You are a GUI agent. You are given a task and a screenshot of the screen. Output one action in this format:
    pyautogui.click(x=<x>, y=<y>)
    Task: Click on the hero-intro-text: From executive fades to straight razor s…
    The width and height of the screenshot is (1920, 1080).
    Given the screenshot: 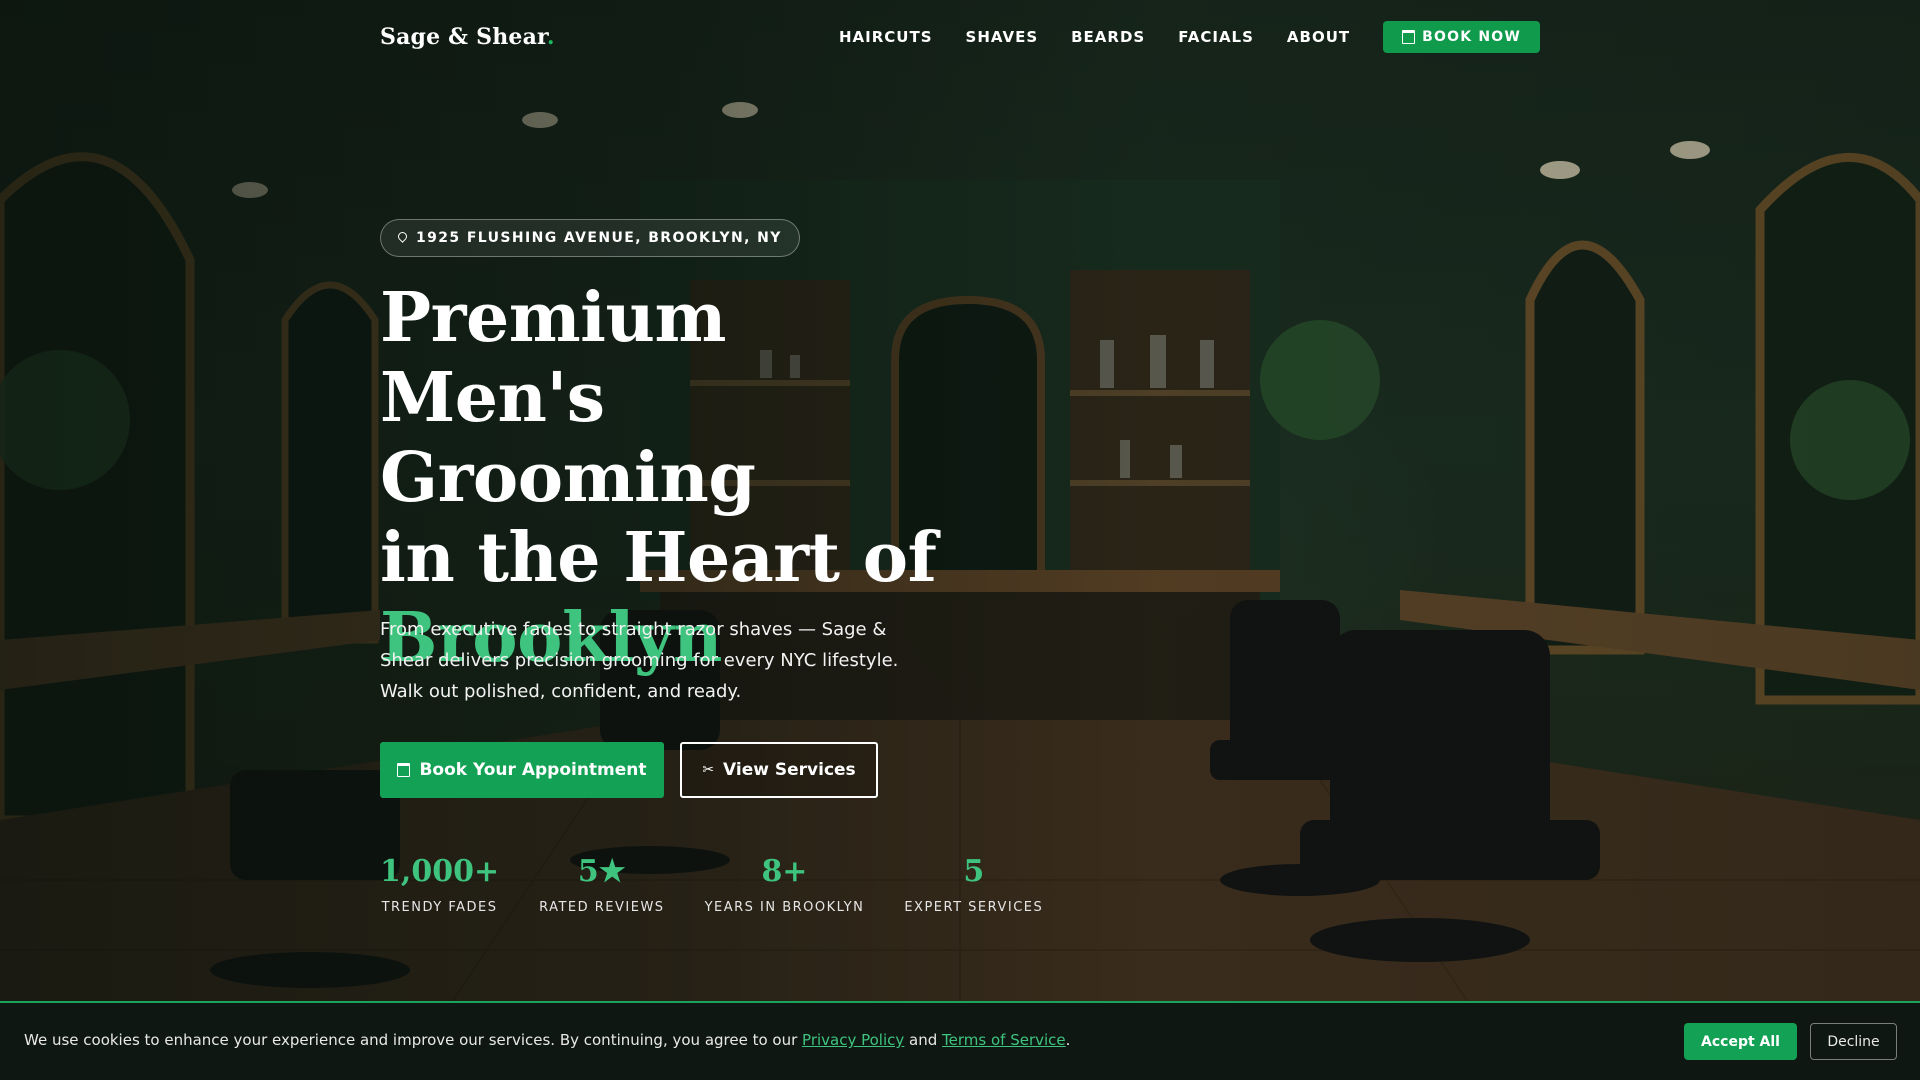 What is the action you would take?
    pyautogui.click(x=639, y=660)
    